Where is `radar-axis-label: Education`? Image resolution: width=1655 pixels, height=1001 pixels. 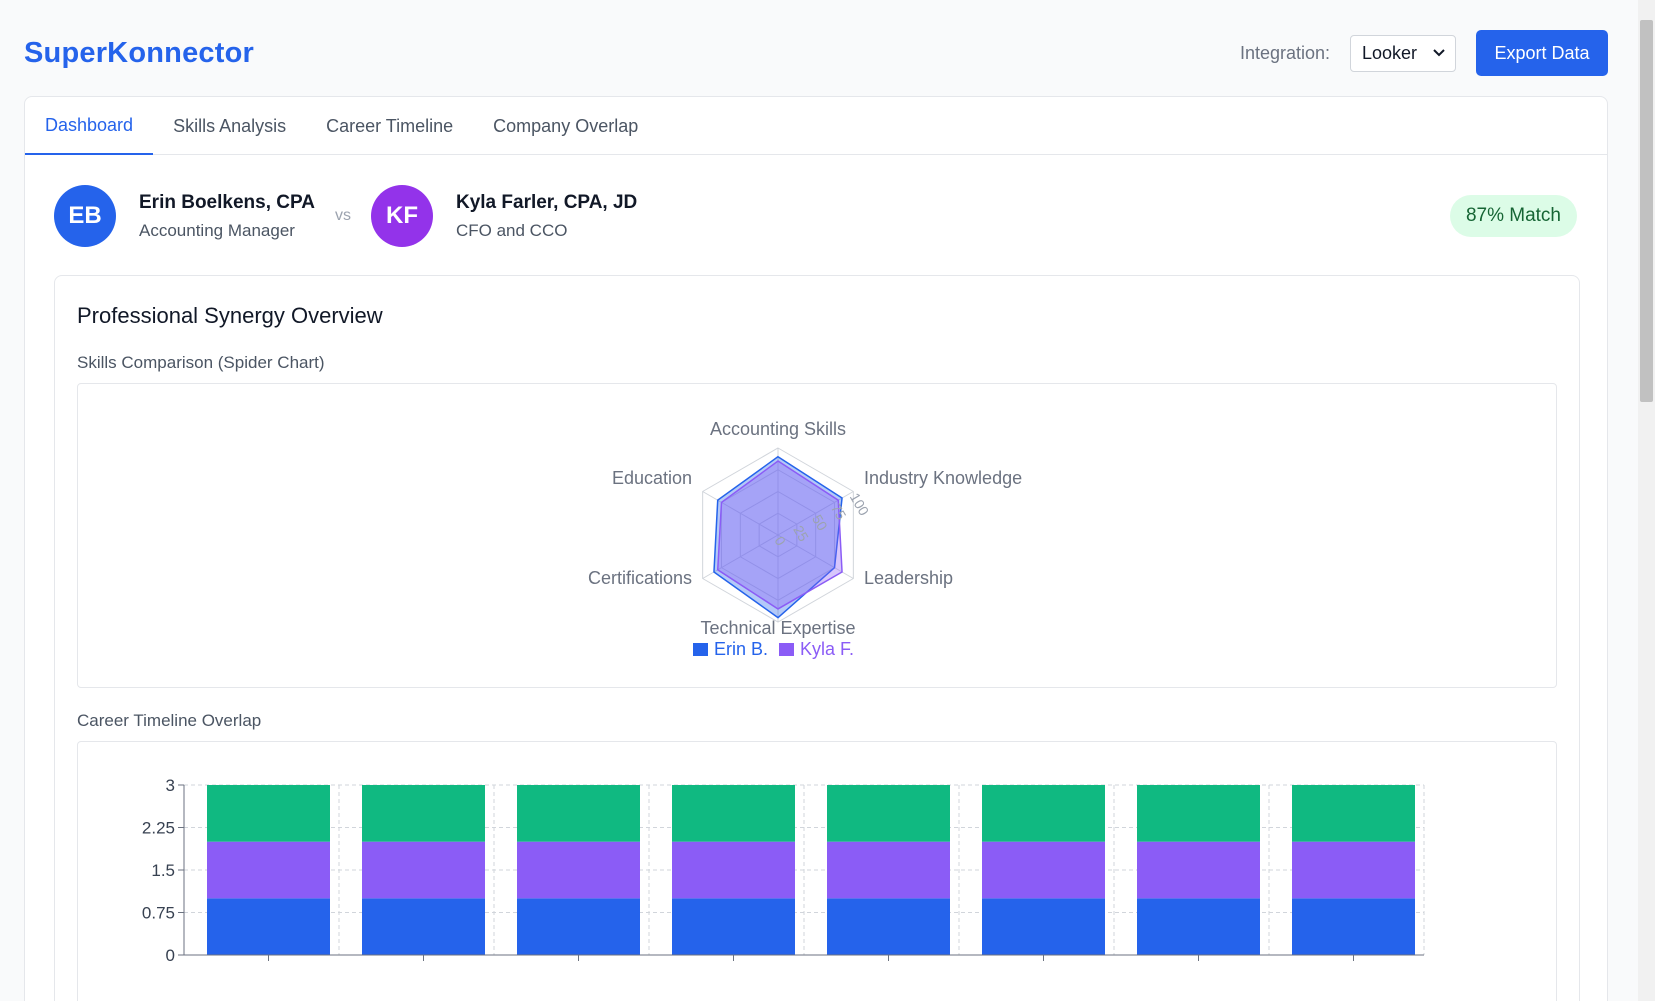
radar-axis-label: Education is located at coordinates (652, 478).